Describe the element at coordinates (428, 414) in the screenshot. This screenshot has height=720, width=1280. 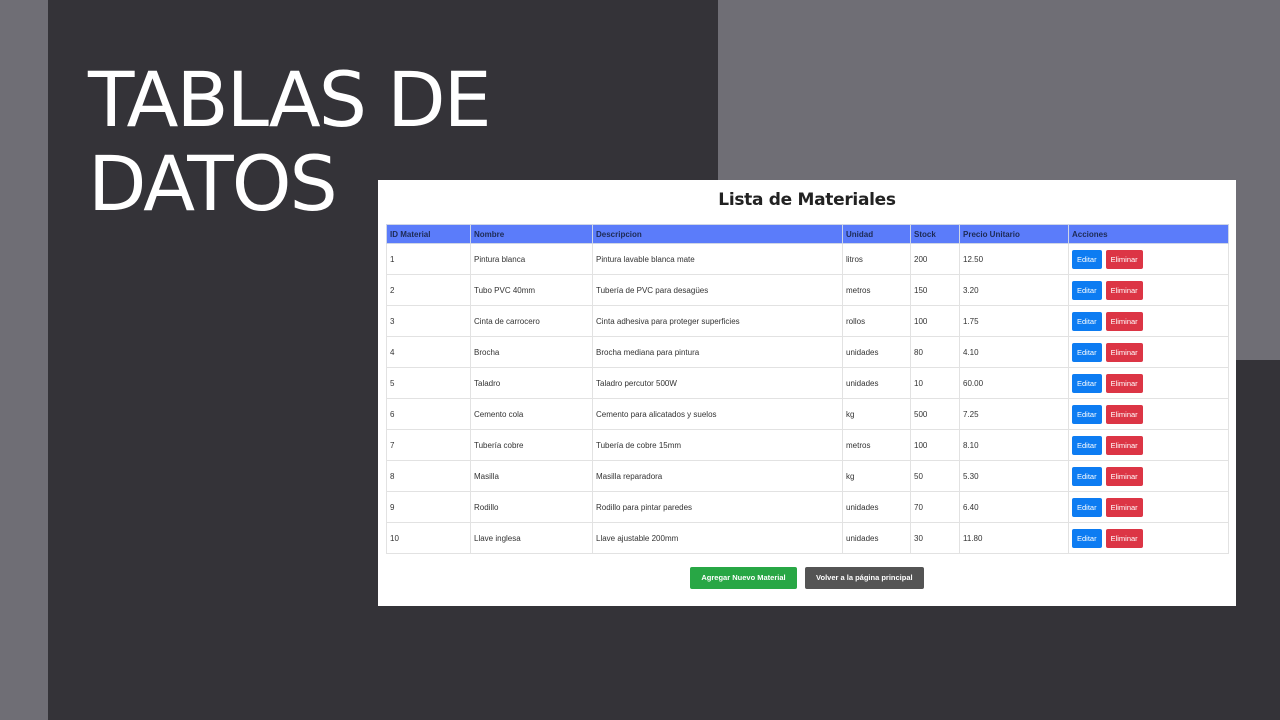
I see `cell-id: 6` at that location.